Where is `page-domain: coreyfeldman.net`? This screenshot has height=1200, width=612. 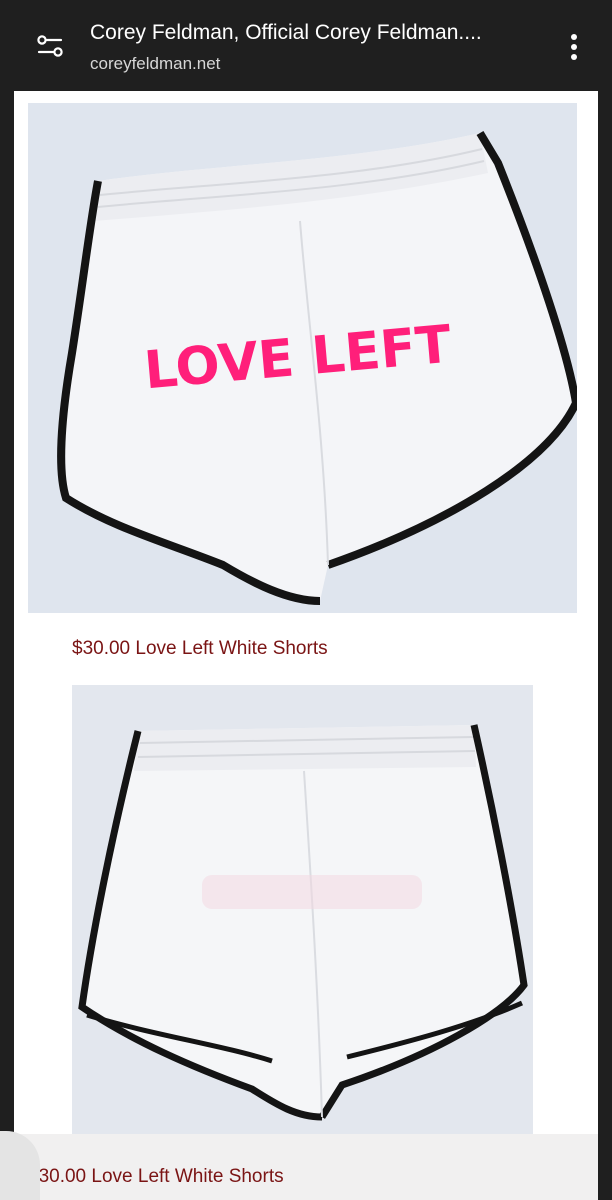
page-domain: coreyfeldman.net is located at coordinates (155, 64).